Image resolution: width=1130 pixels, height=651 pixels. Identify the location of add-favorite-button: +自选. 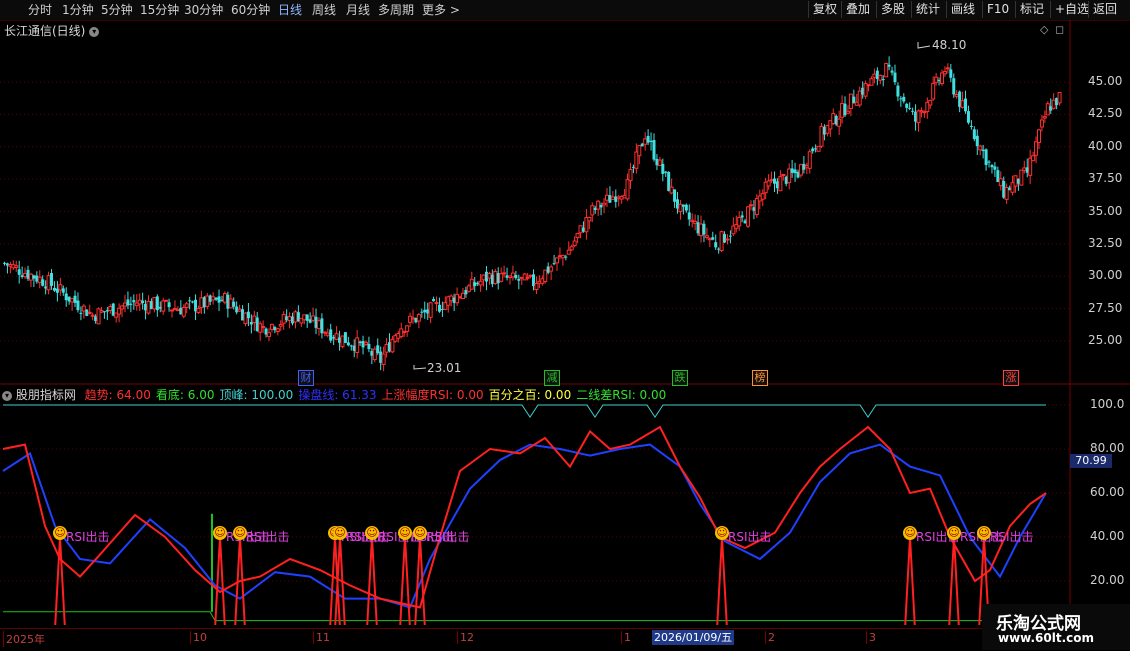
(1071, 9).